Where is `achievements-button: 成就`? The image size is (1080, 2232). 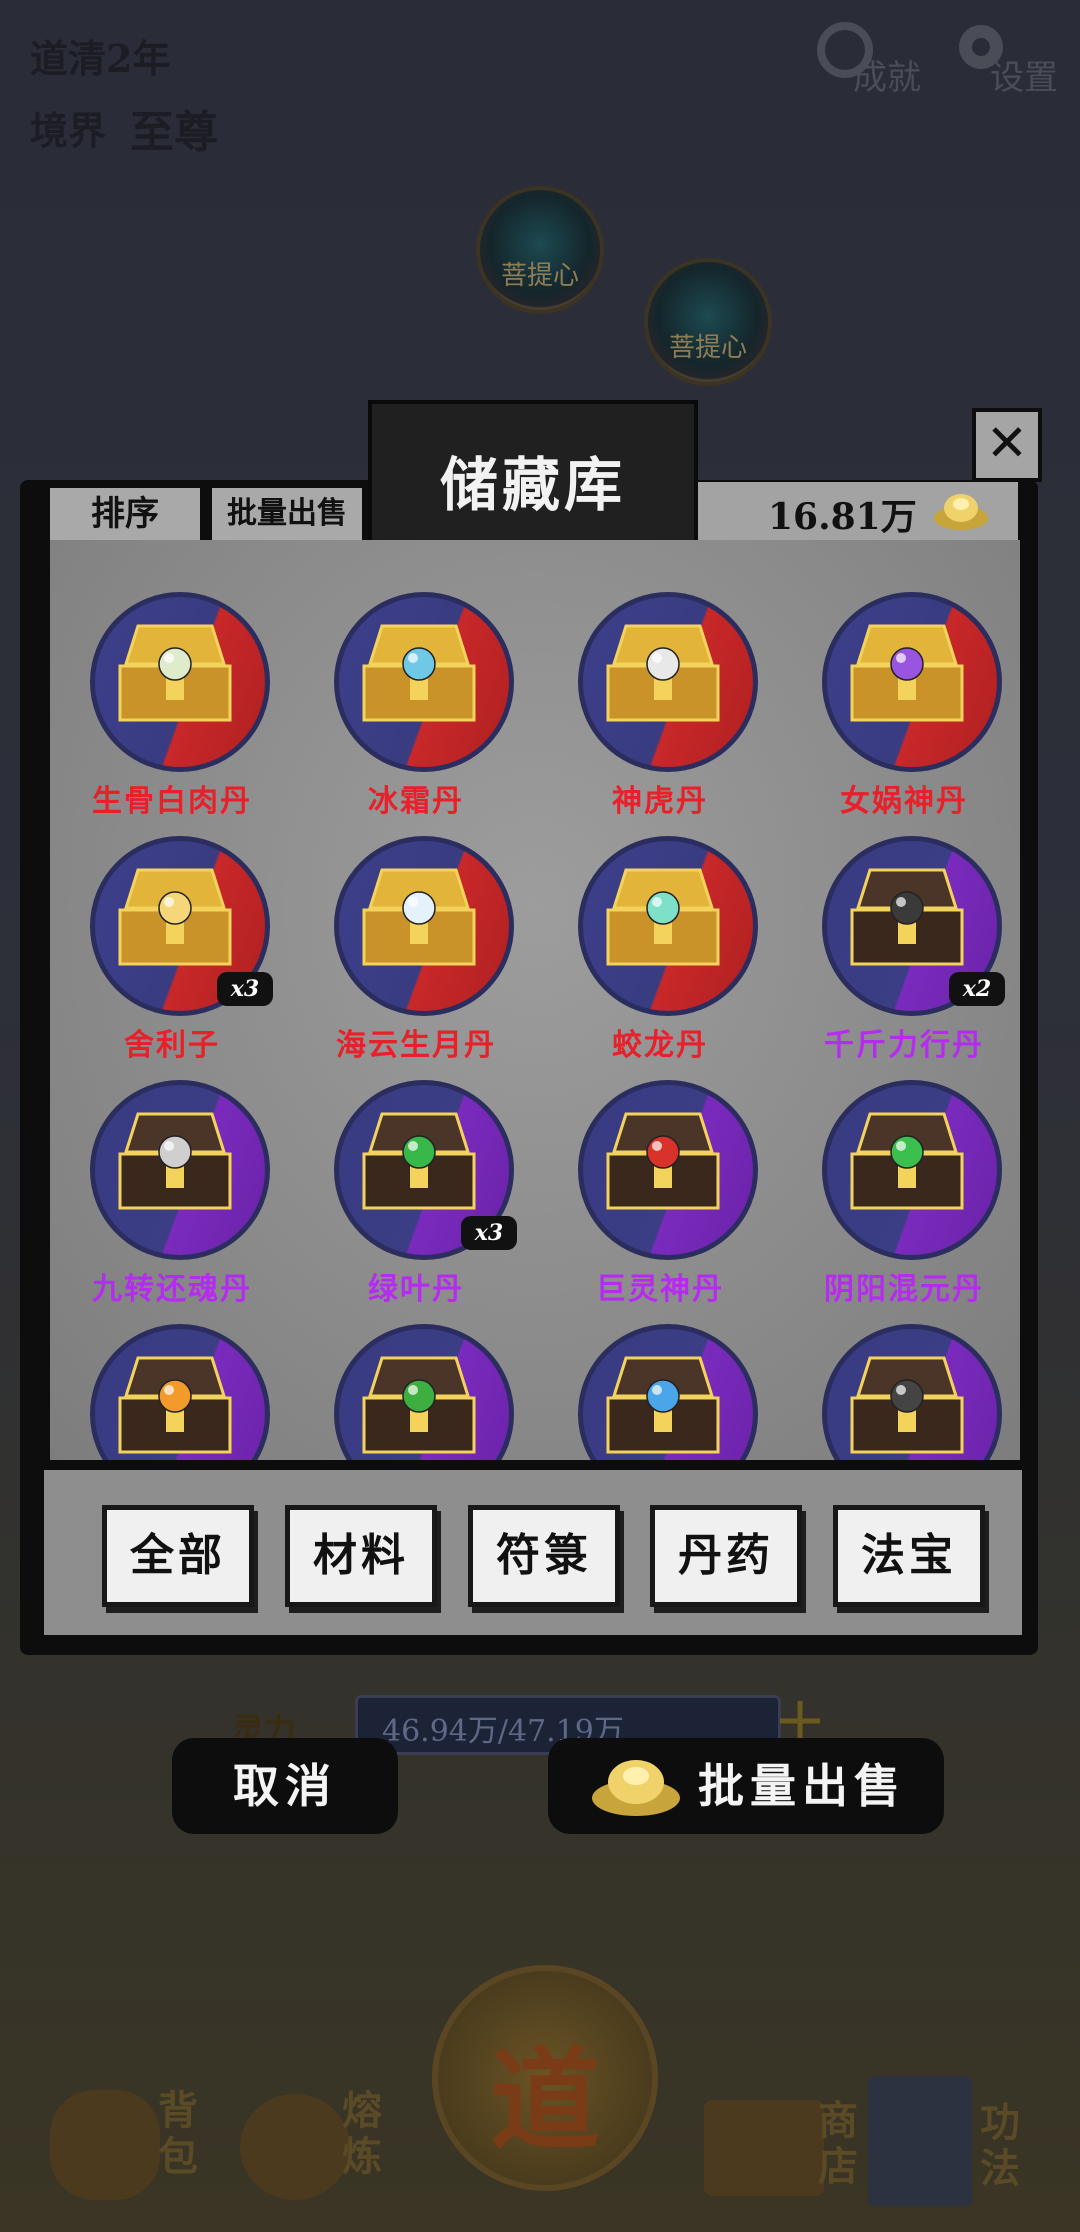
achievements-button: 成就 is located at coordinates (875, 58).